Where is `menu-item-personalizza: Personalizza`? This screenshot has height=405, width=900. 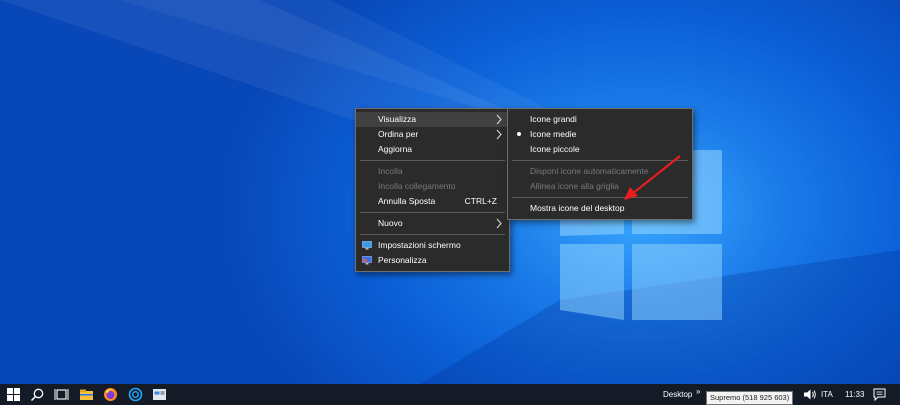 menu-item-personalizza: Personalizza is located at coordinates (432, 260).